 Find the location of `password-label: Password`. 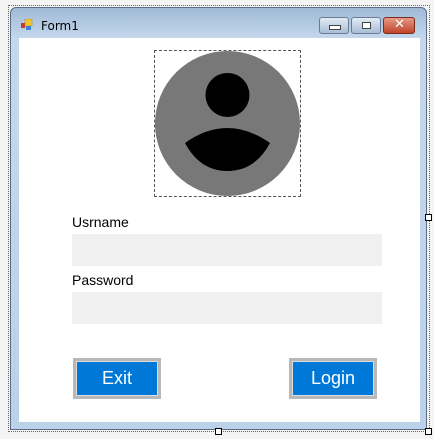

password-label: Password is located at coordinates (103, 280).